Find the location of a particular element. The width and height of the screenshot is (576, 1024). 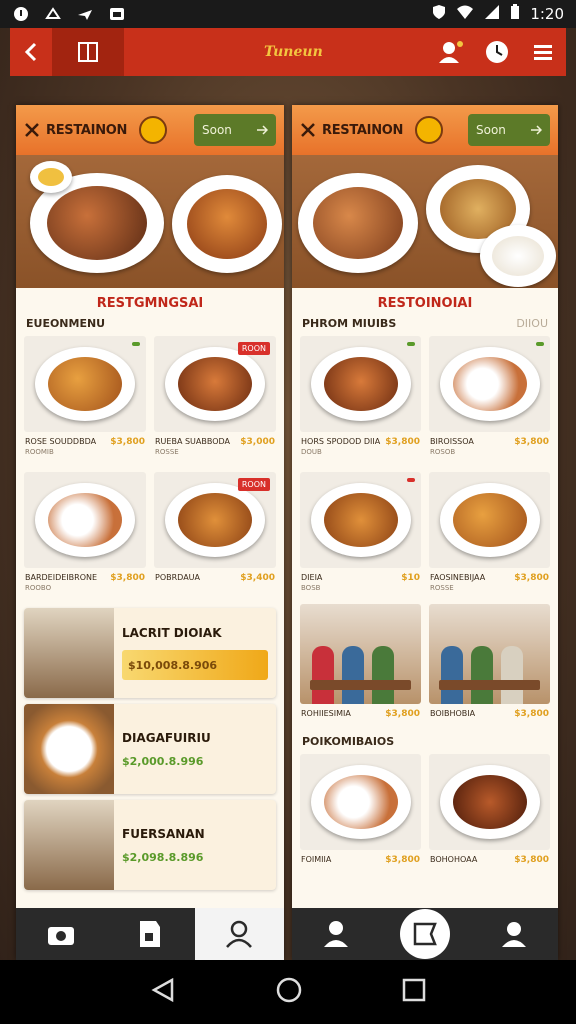

profile-button is located at coordinates (451, 52).